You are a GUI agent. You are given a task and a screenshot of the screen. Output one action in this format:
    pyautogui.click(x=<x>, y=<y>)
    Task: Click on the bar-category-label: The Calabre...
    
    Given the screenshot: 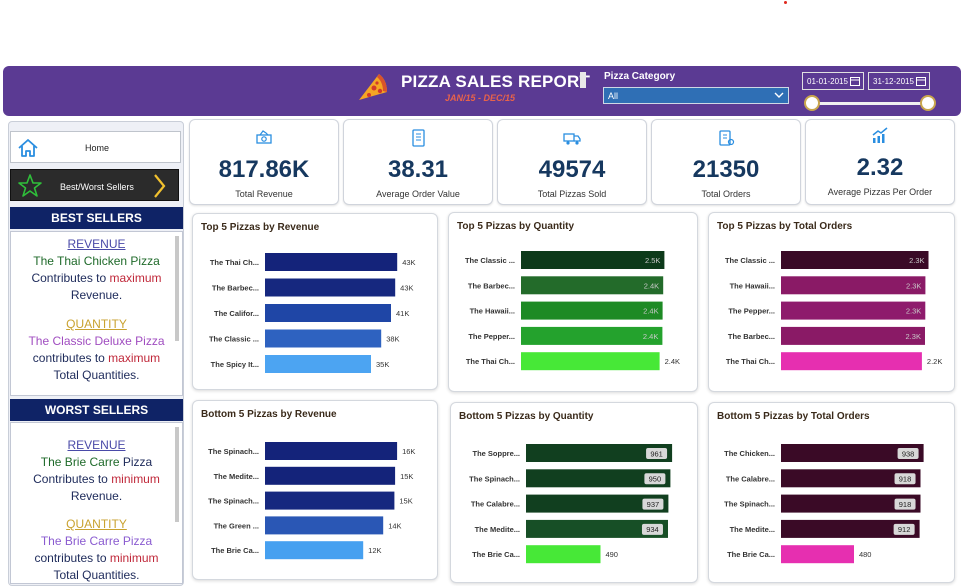 What is the action you would take?
    pyautogui.click(x=495, y=504)
    